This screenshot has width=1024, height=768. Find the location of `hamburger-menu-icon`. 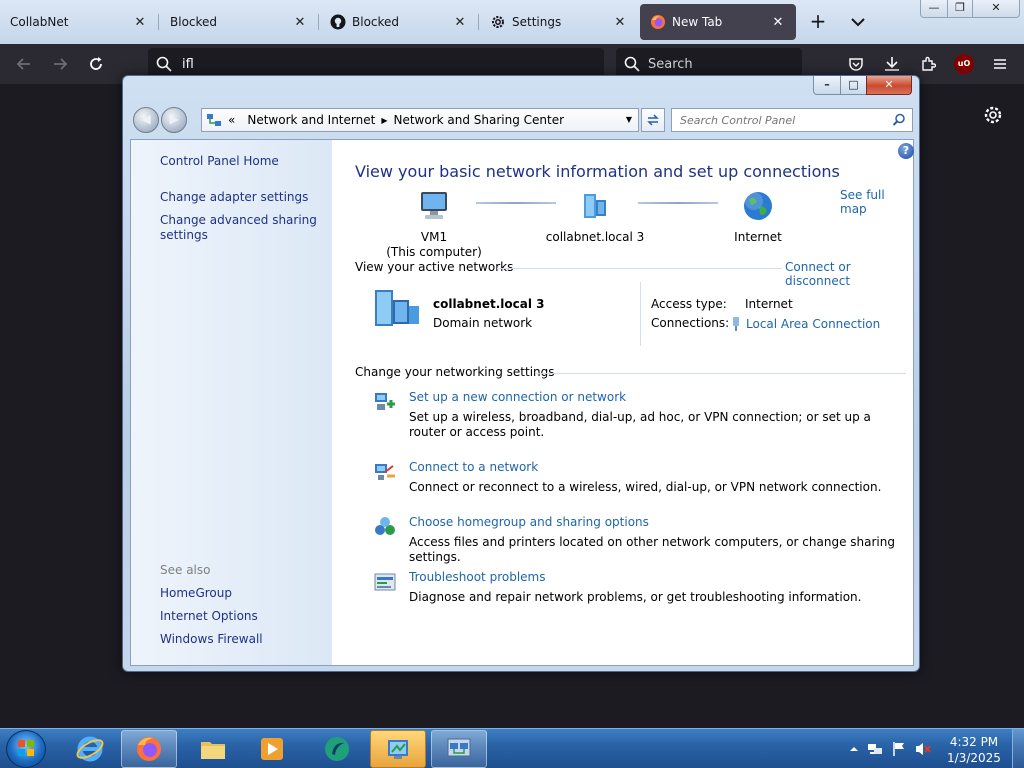

hamburger-menu-icon is located at coordinates (1000, 64).